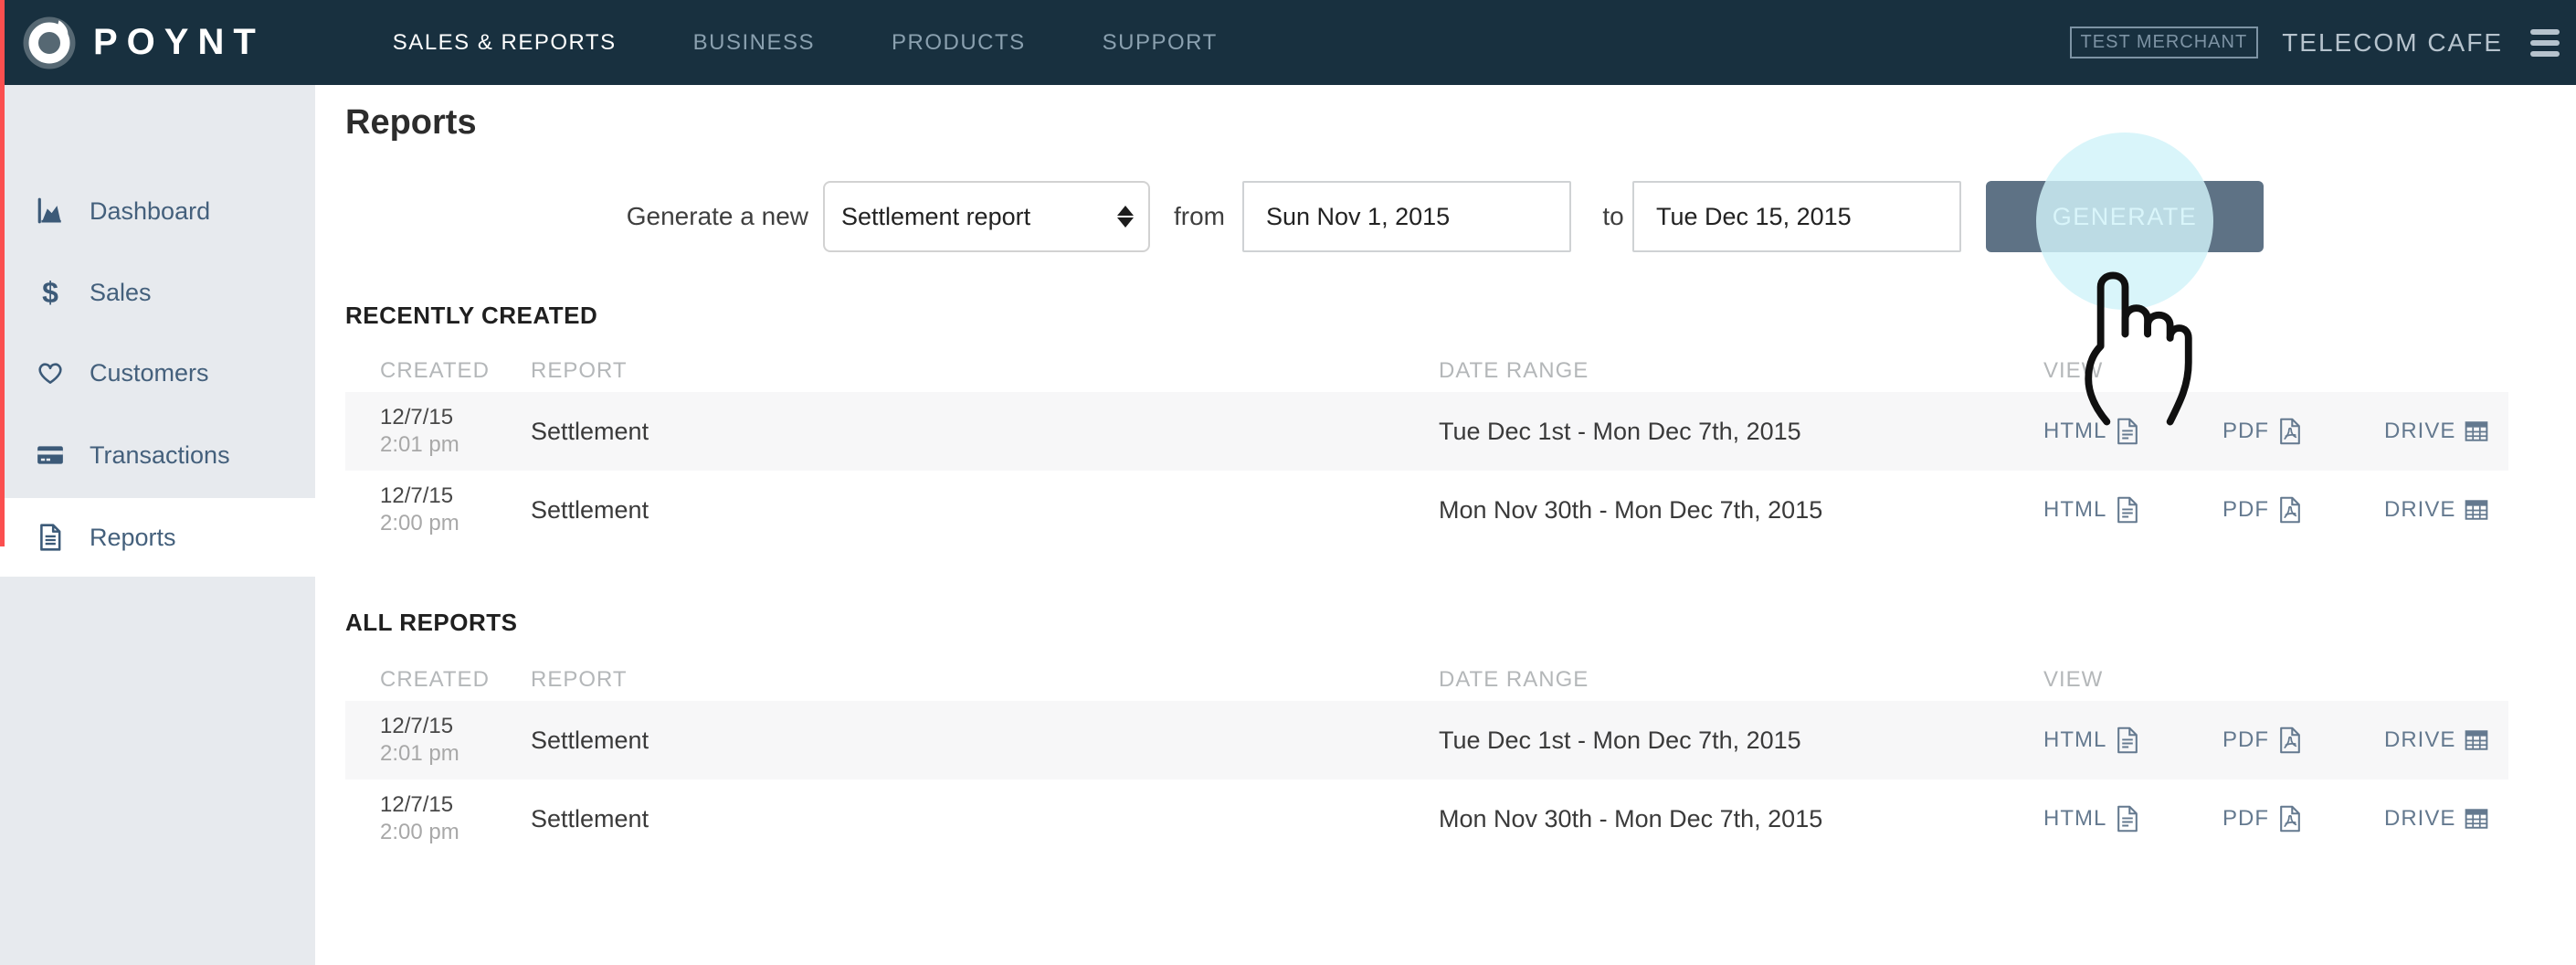 This screenshot has width=2576, height=965. I want to click on created-cell: 12/7/15 2:00 pm, so click(455, 509).